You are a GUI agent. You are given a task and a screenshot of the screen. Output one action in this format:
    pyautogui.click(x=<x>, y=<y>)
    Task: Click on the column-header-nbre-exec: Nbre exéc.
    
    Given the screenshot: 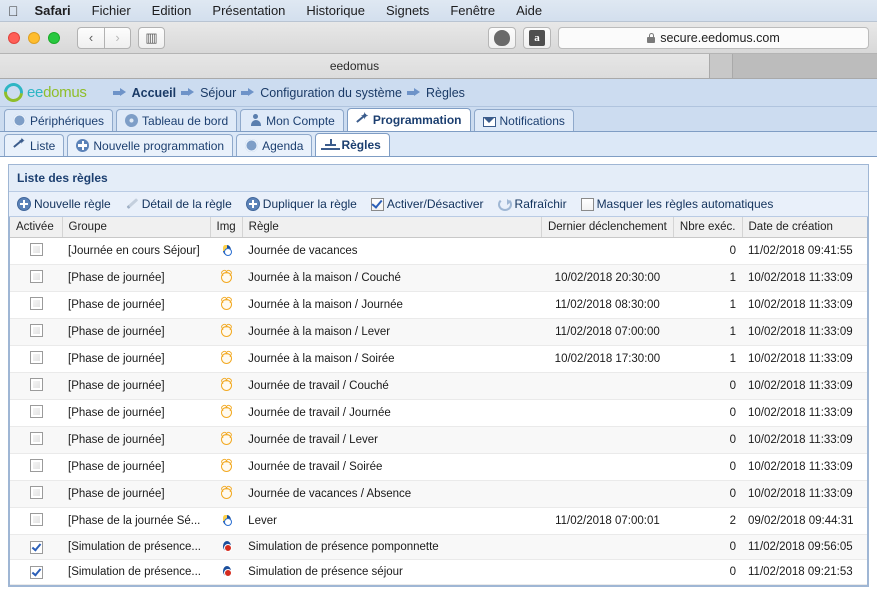 What is the action you would take?
    pyautogui.click(x=708, y=227)
    